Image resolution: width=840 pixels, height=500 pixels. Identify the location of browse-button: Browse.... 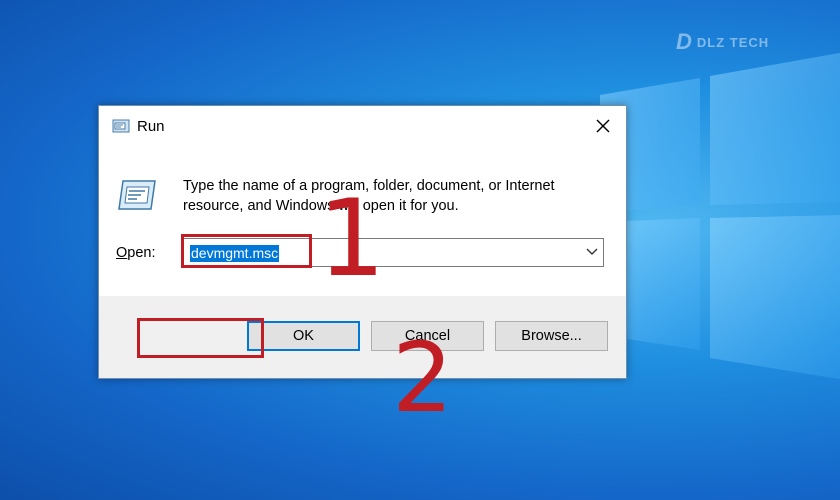
(551, 336).